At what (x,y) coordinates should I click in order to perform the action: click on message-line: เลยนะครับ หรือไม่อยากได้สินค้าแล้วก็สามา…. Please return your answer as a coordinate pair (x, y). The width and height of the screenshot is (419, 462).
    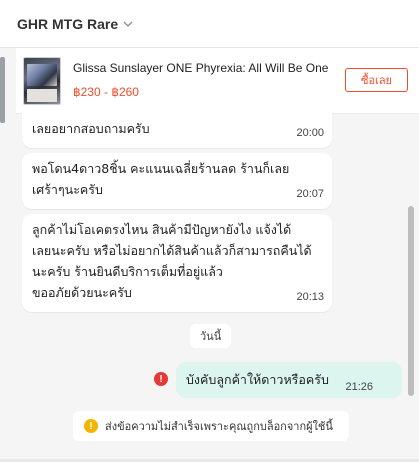
    Looking at the image, I should click on (172, 250).